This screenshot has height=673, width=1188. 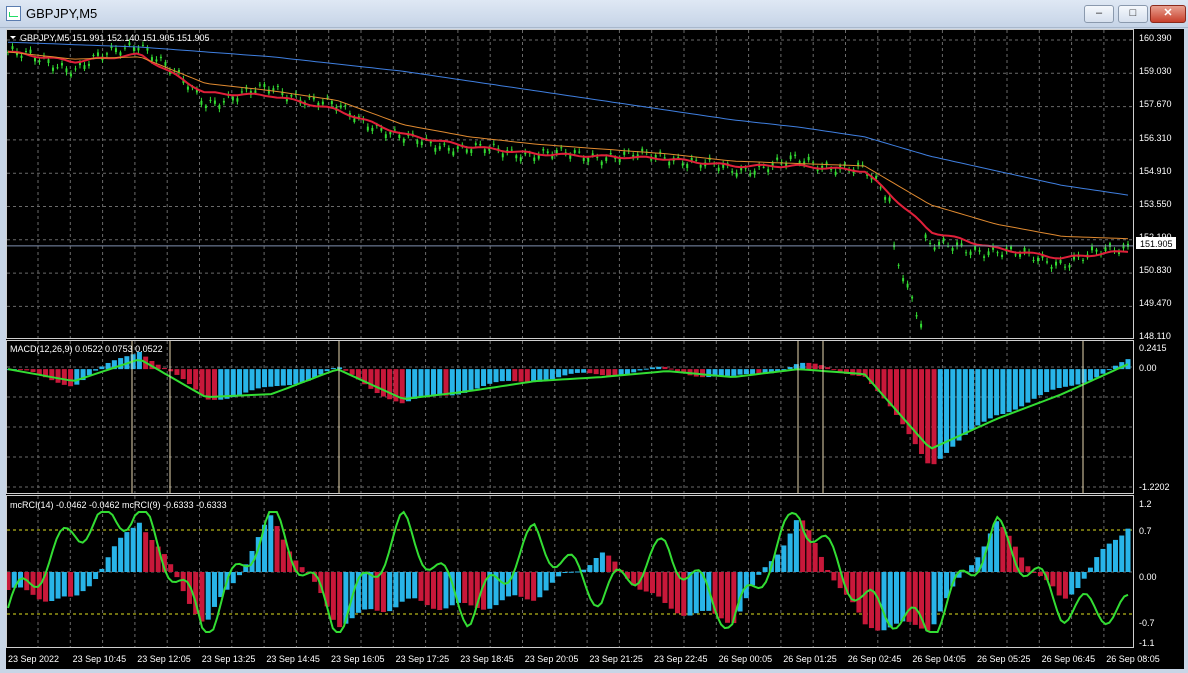 I want to click on current-price-label: 151.905, so click(x=1156, y=244).